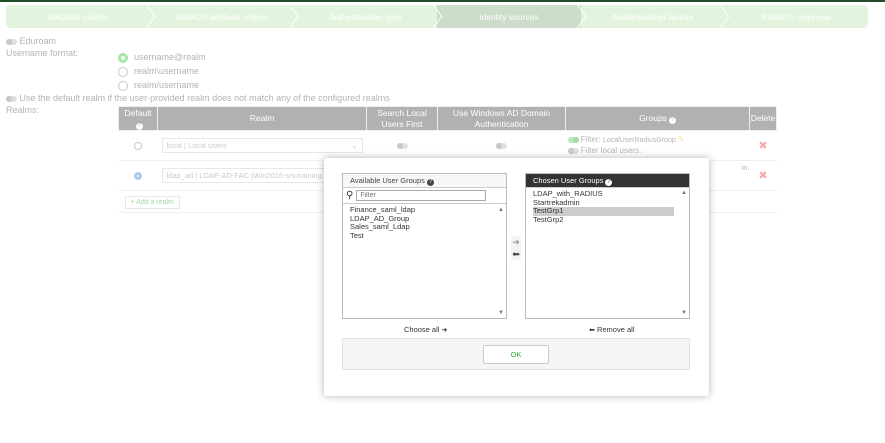  I want to click on realm-select: local | Local users ⌄, so click(262, 145).